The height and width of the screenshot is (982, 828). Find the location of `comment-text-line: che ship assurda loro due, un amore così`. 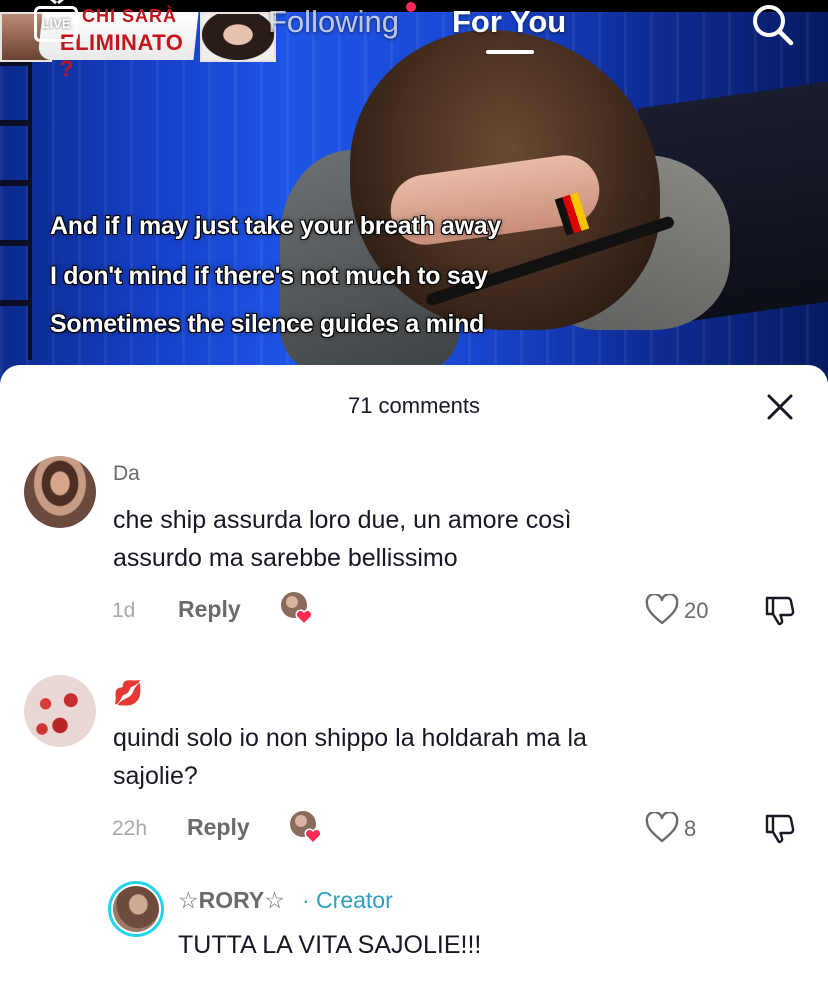

comment-text-line: che ship assurda loro due, un amore così is located at coordinates (342, 520).